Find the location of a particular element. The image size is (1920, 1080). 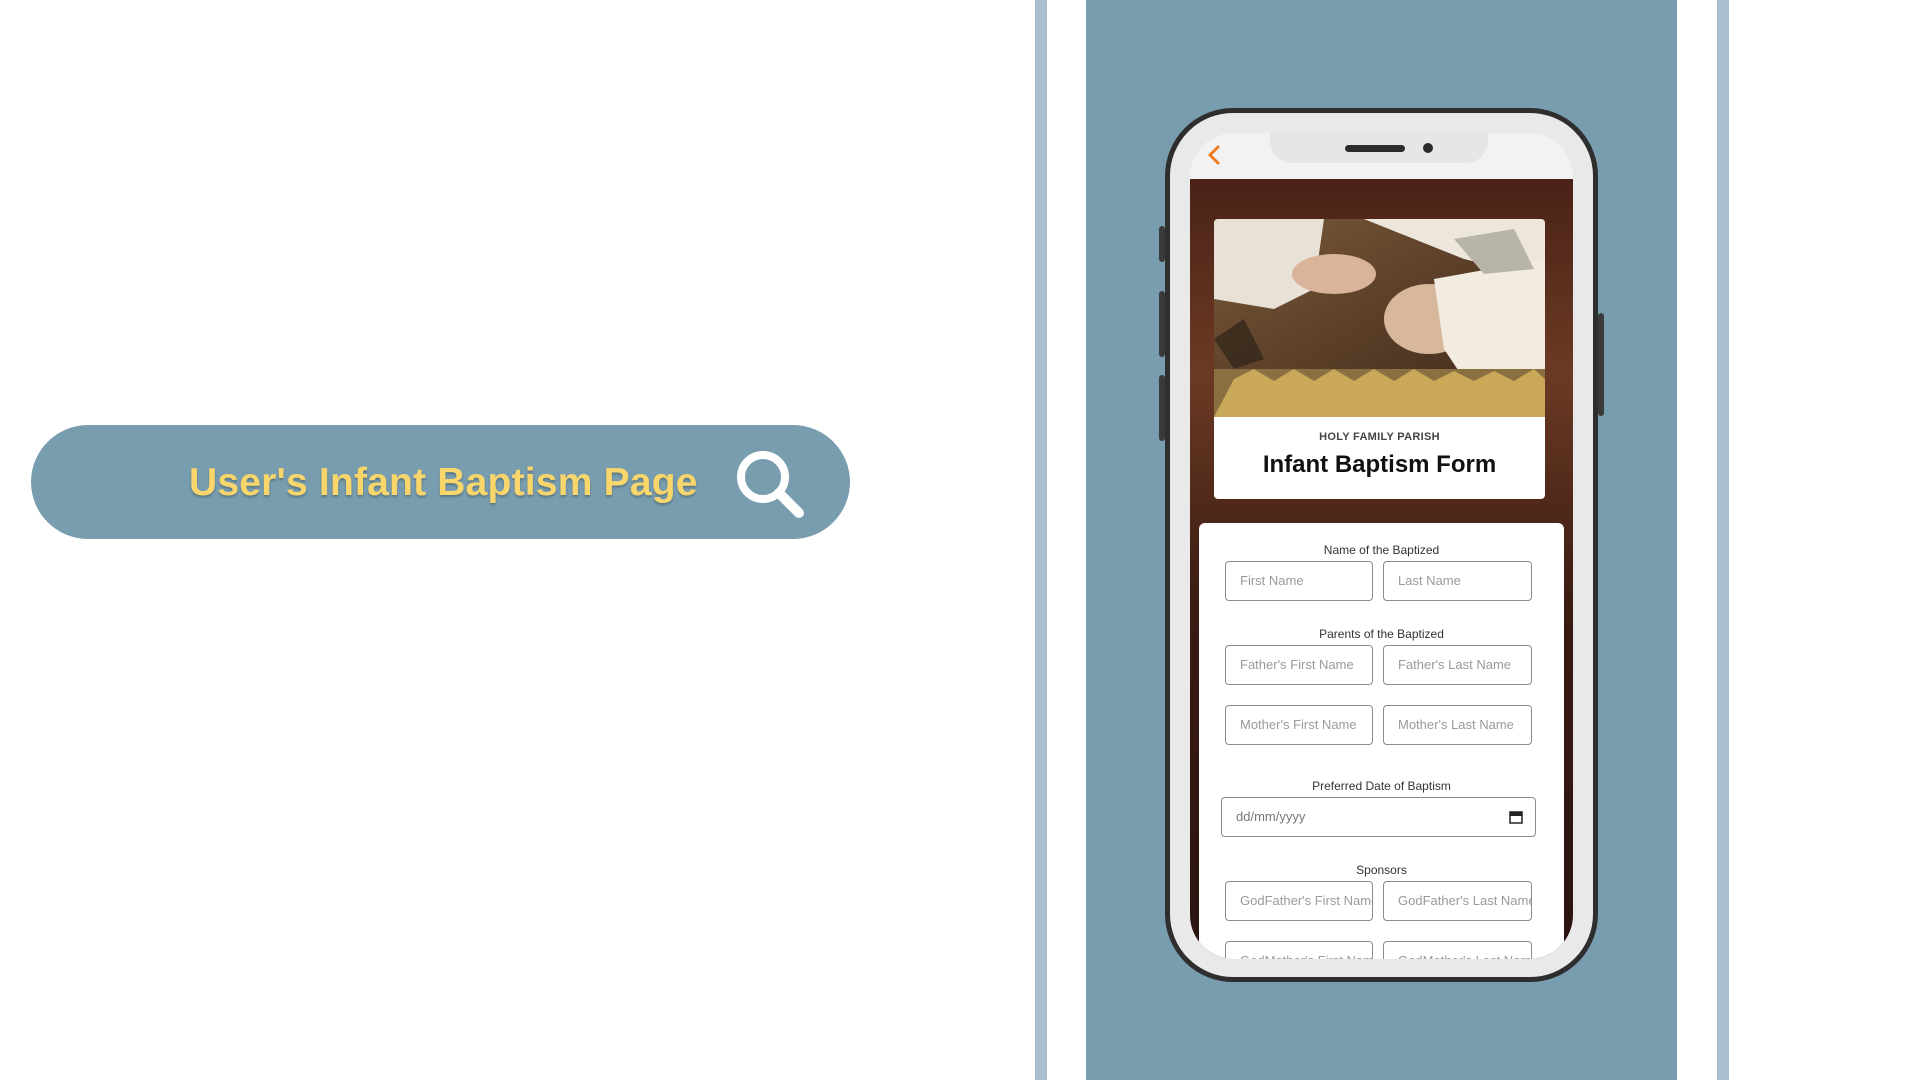

parish-name: HOLY FAMILY PARISH is located at coordinates (1379, 437).